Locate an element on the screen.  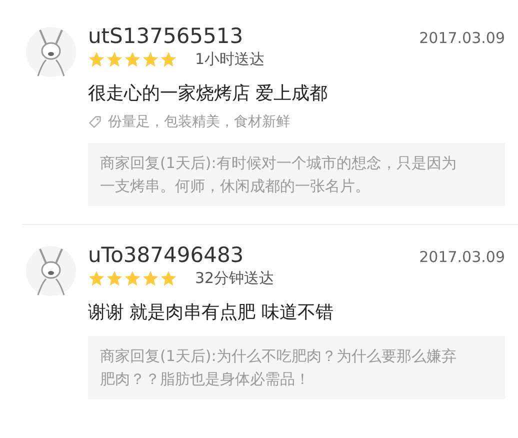
merchant-reply: 商家回复(1天后):有时候对一个城市的想念，只是因为一支烤串。何师，休闲成都的一张名片。 is located at coordinates (296, 174).